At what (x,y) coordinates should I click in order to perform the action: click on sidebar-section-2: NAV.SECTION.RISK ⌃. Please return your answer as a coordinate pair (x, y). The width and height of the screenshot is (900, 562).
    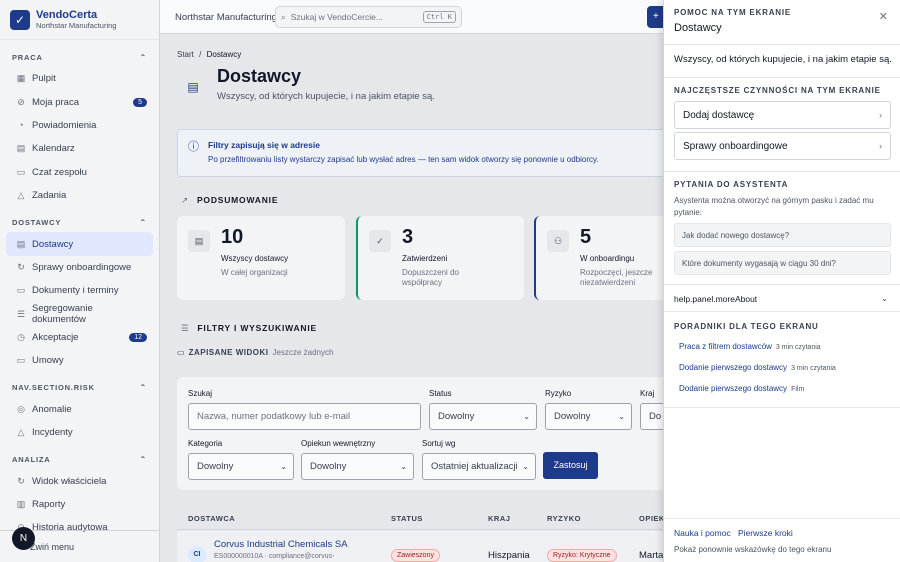
    Looking at the image, I should click on (79, 388).